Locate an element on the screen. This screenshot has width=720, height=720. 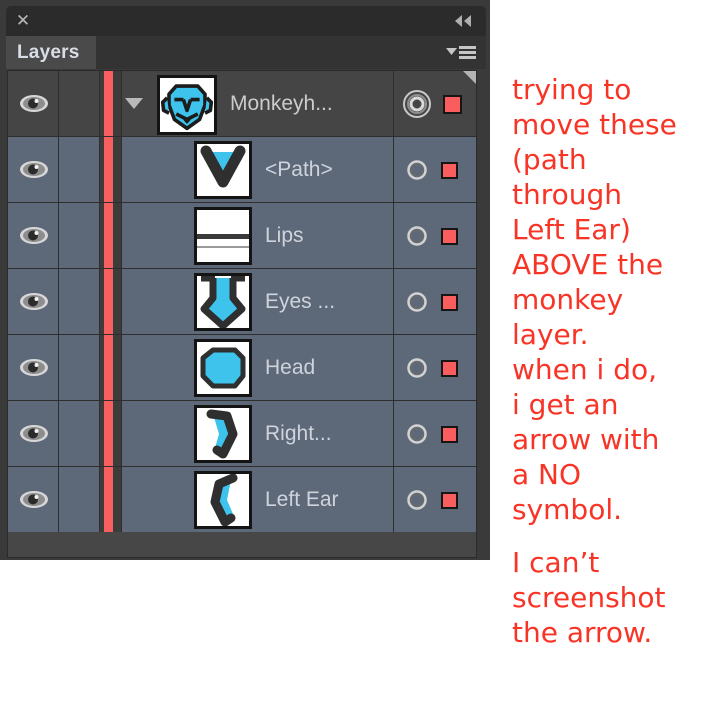
layer-row: Left Ear is located at coordinates (242, 500).